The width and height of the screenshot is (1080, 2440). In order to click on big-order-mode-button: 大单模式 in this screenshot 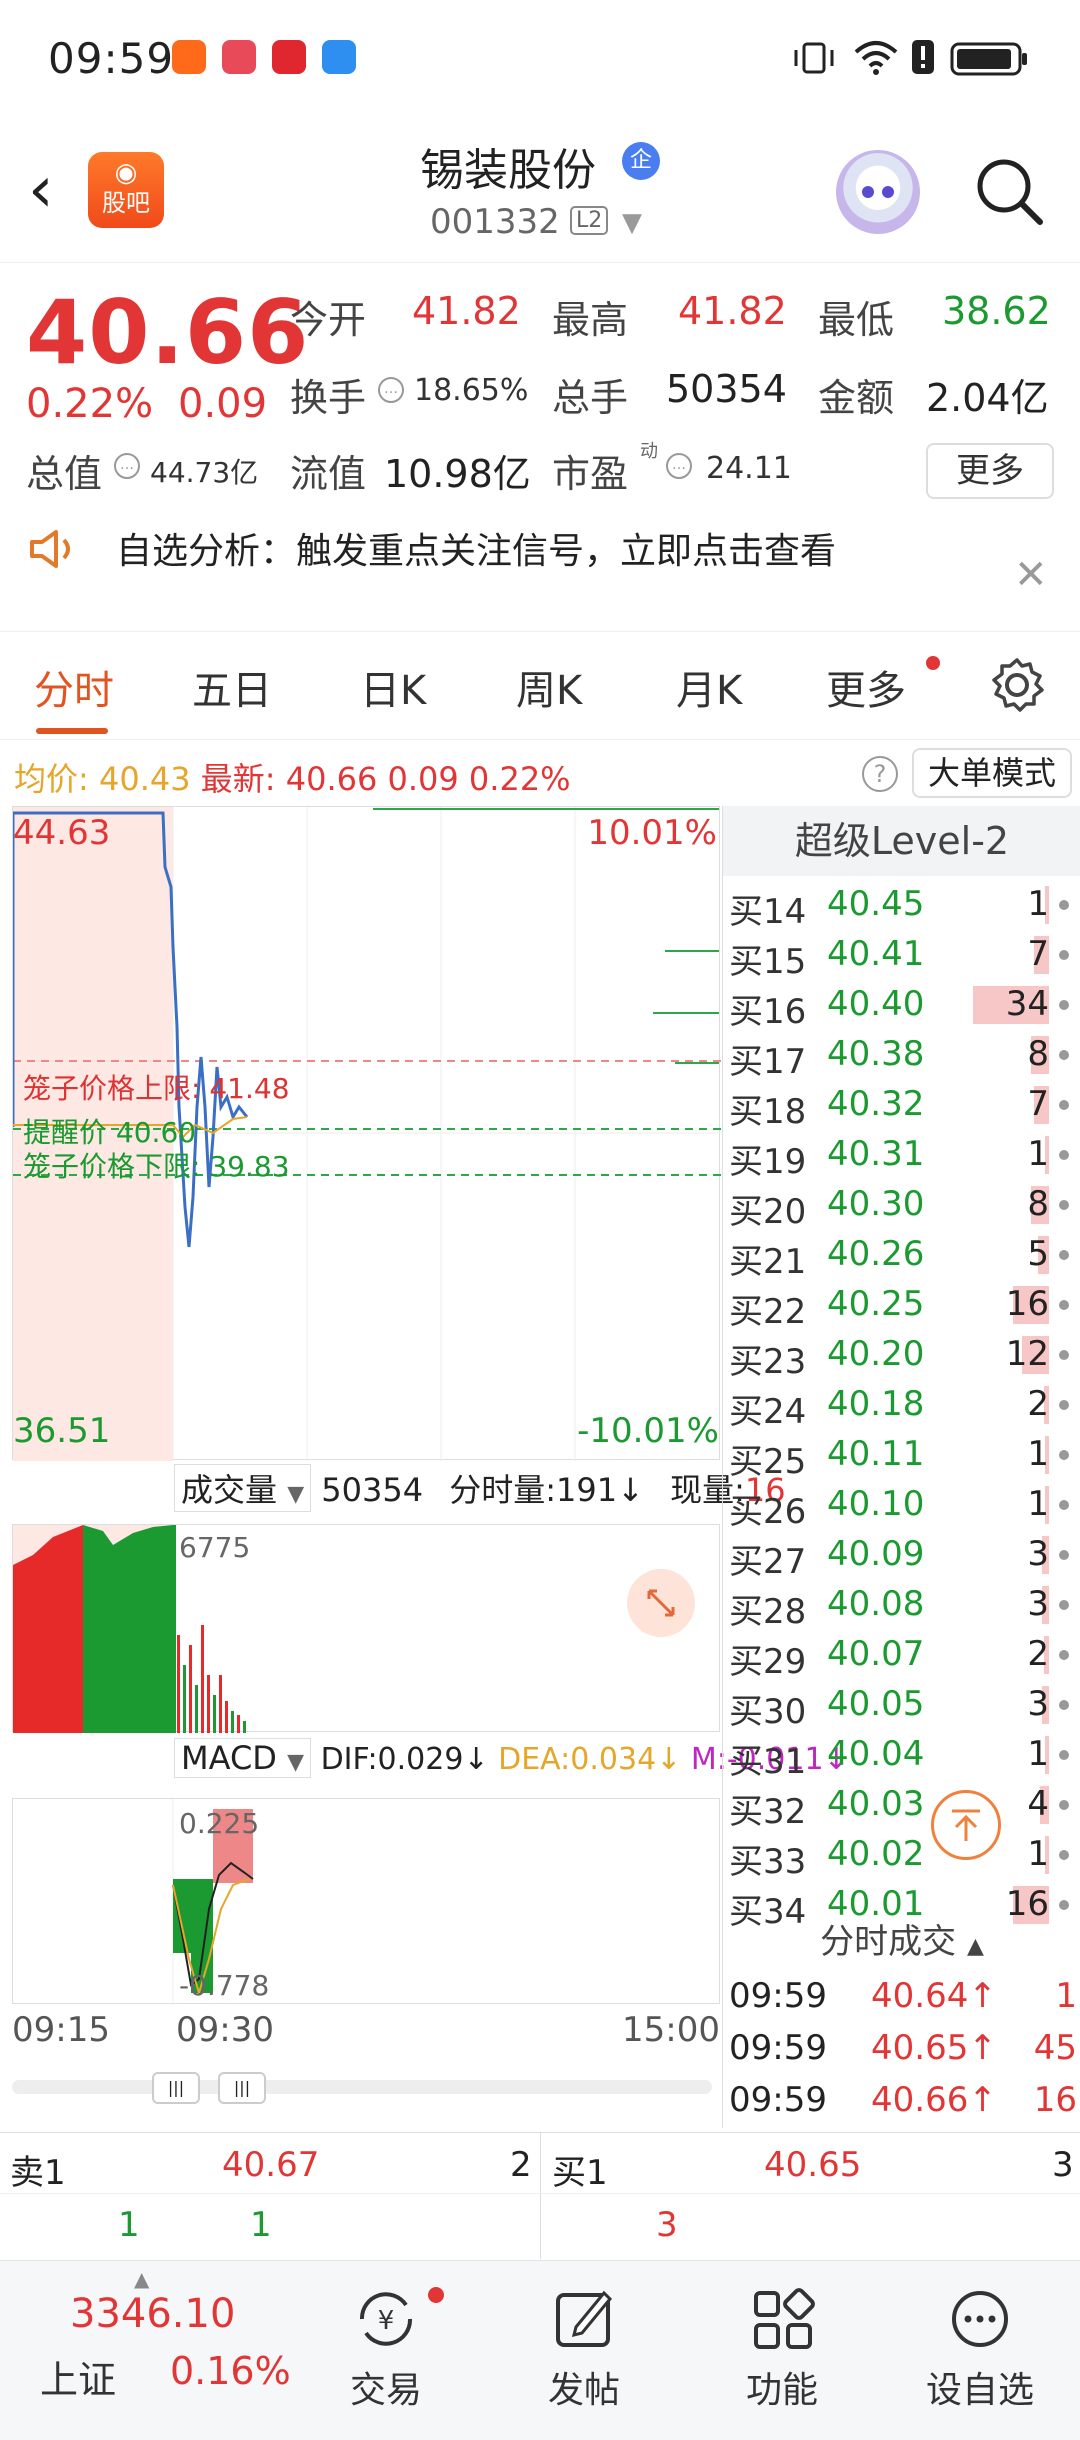, I will do `click(992, 773)`.